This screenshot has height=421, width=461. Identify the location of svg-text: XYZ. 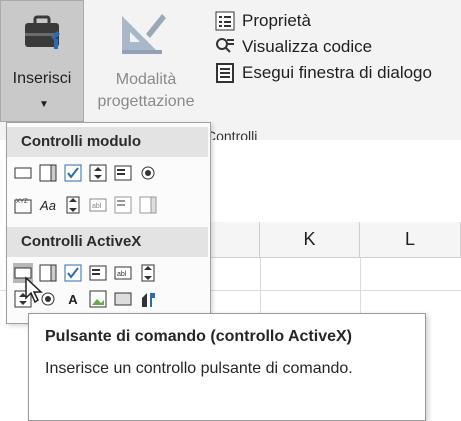
(22, 202).